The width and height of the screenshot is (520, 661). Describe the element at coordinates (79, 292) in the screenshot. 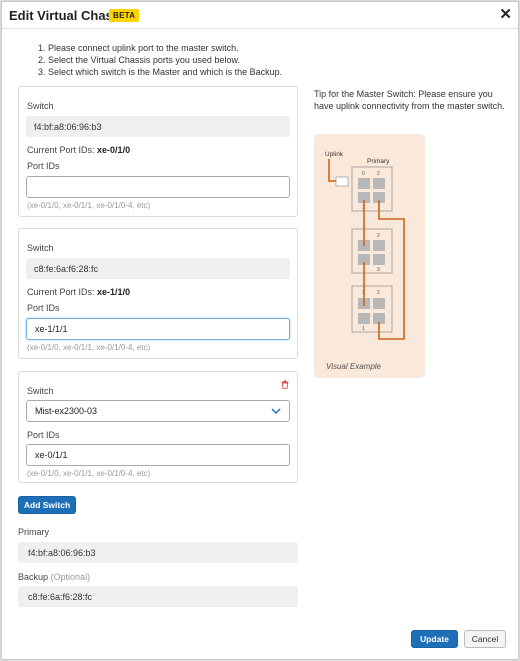

I see `current-port-ids: Current Port IDs: xe-1/1/0` at that location.